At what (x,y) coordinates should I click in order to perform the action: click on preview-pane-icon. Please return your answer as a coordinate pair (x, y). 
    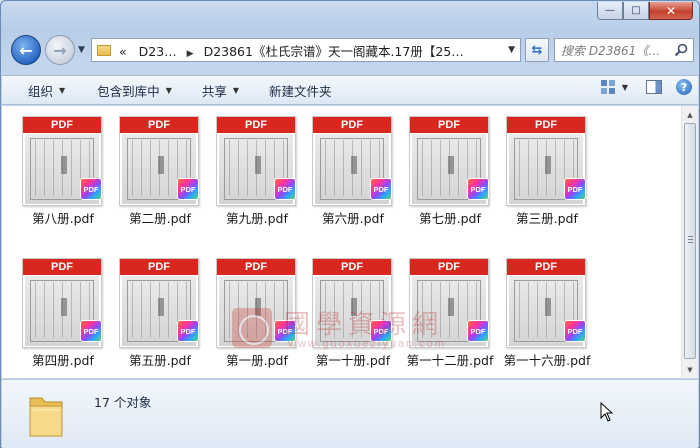
    Looking at the image, I should click on (654, 87).